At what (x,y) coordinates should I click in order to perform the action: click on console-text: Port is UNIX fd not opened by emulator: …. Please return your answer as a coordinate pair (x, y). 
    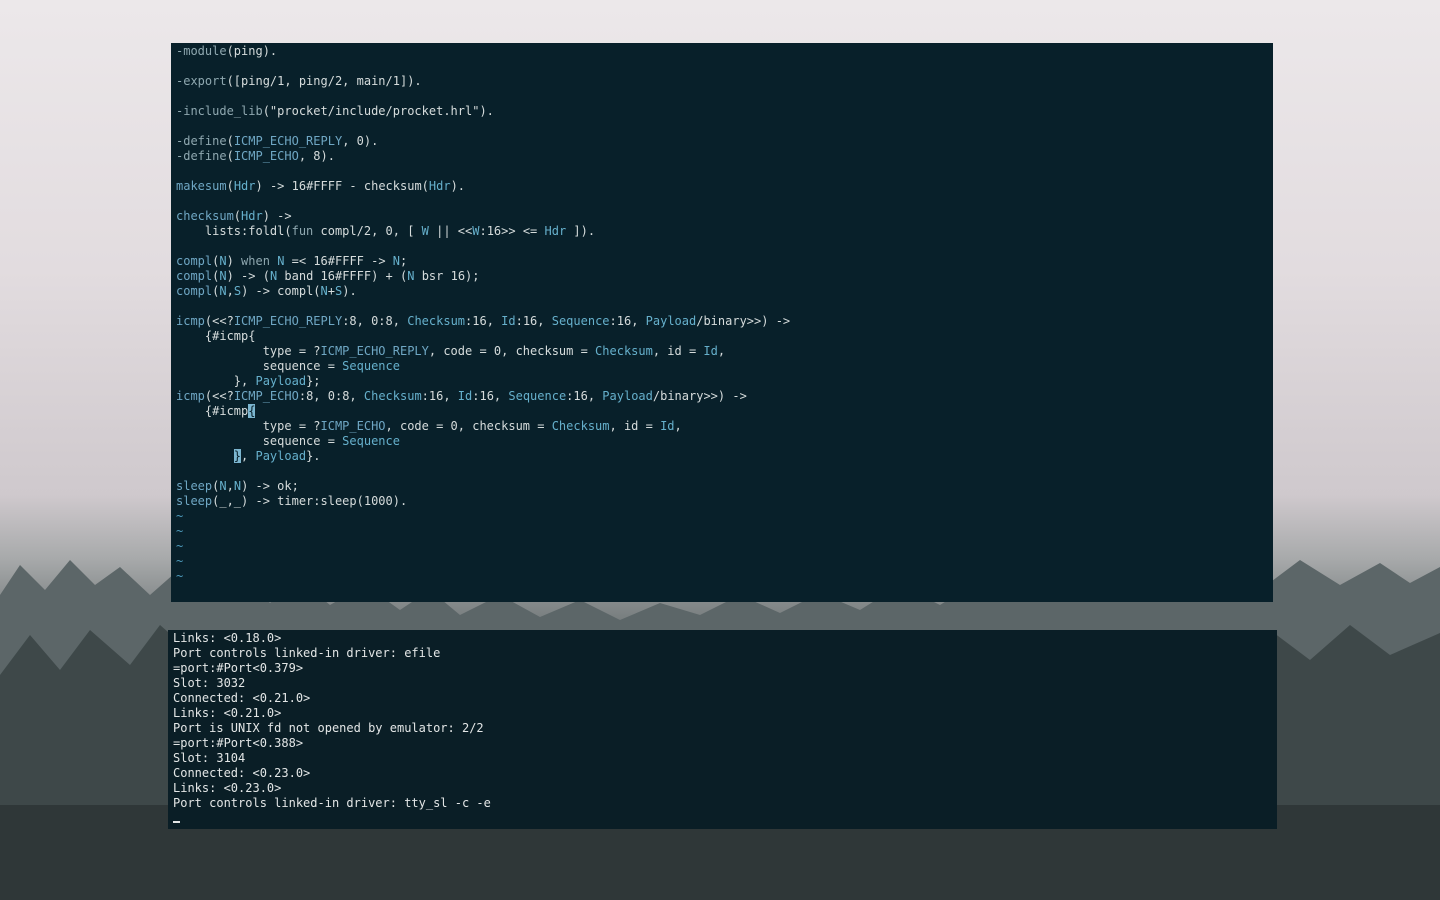
    Looking at the image, I should click on (328, 728).